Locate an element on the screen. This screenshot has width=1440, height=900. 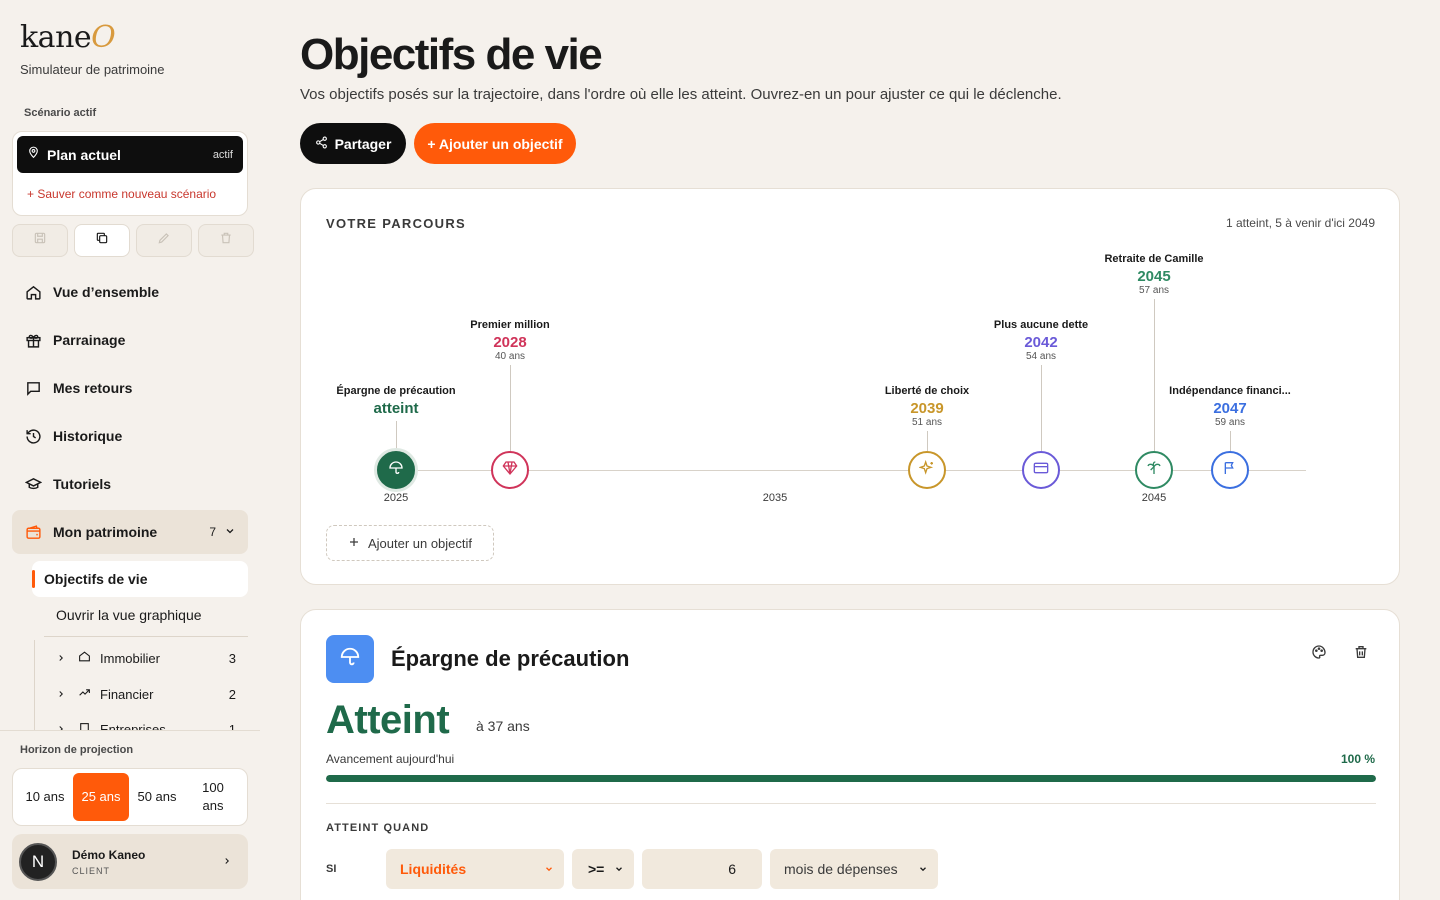
tree-item-companies: Entreprises 1 is located at coordinates (146, 726).